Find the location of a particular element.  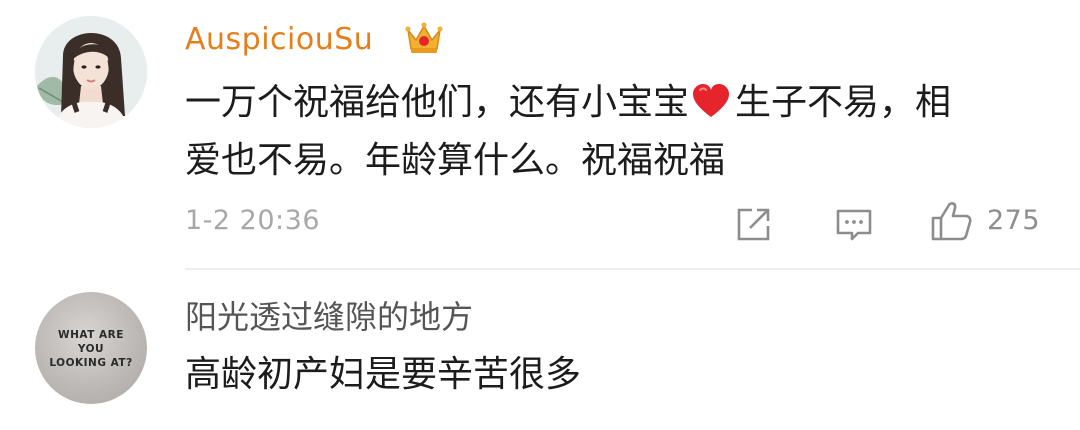

comment-icon is located at coordinates (854, 225).